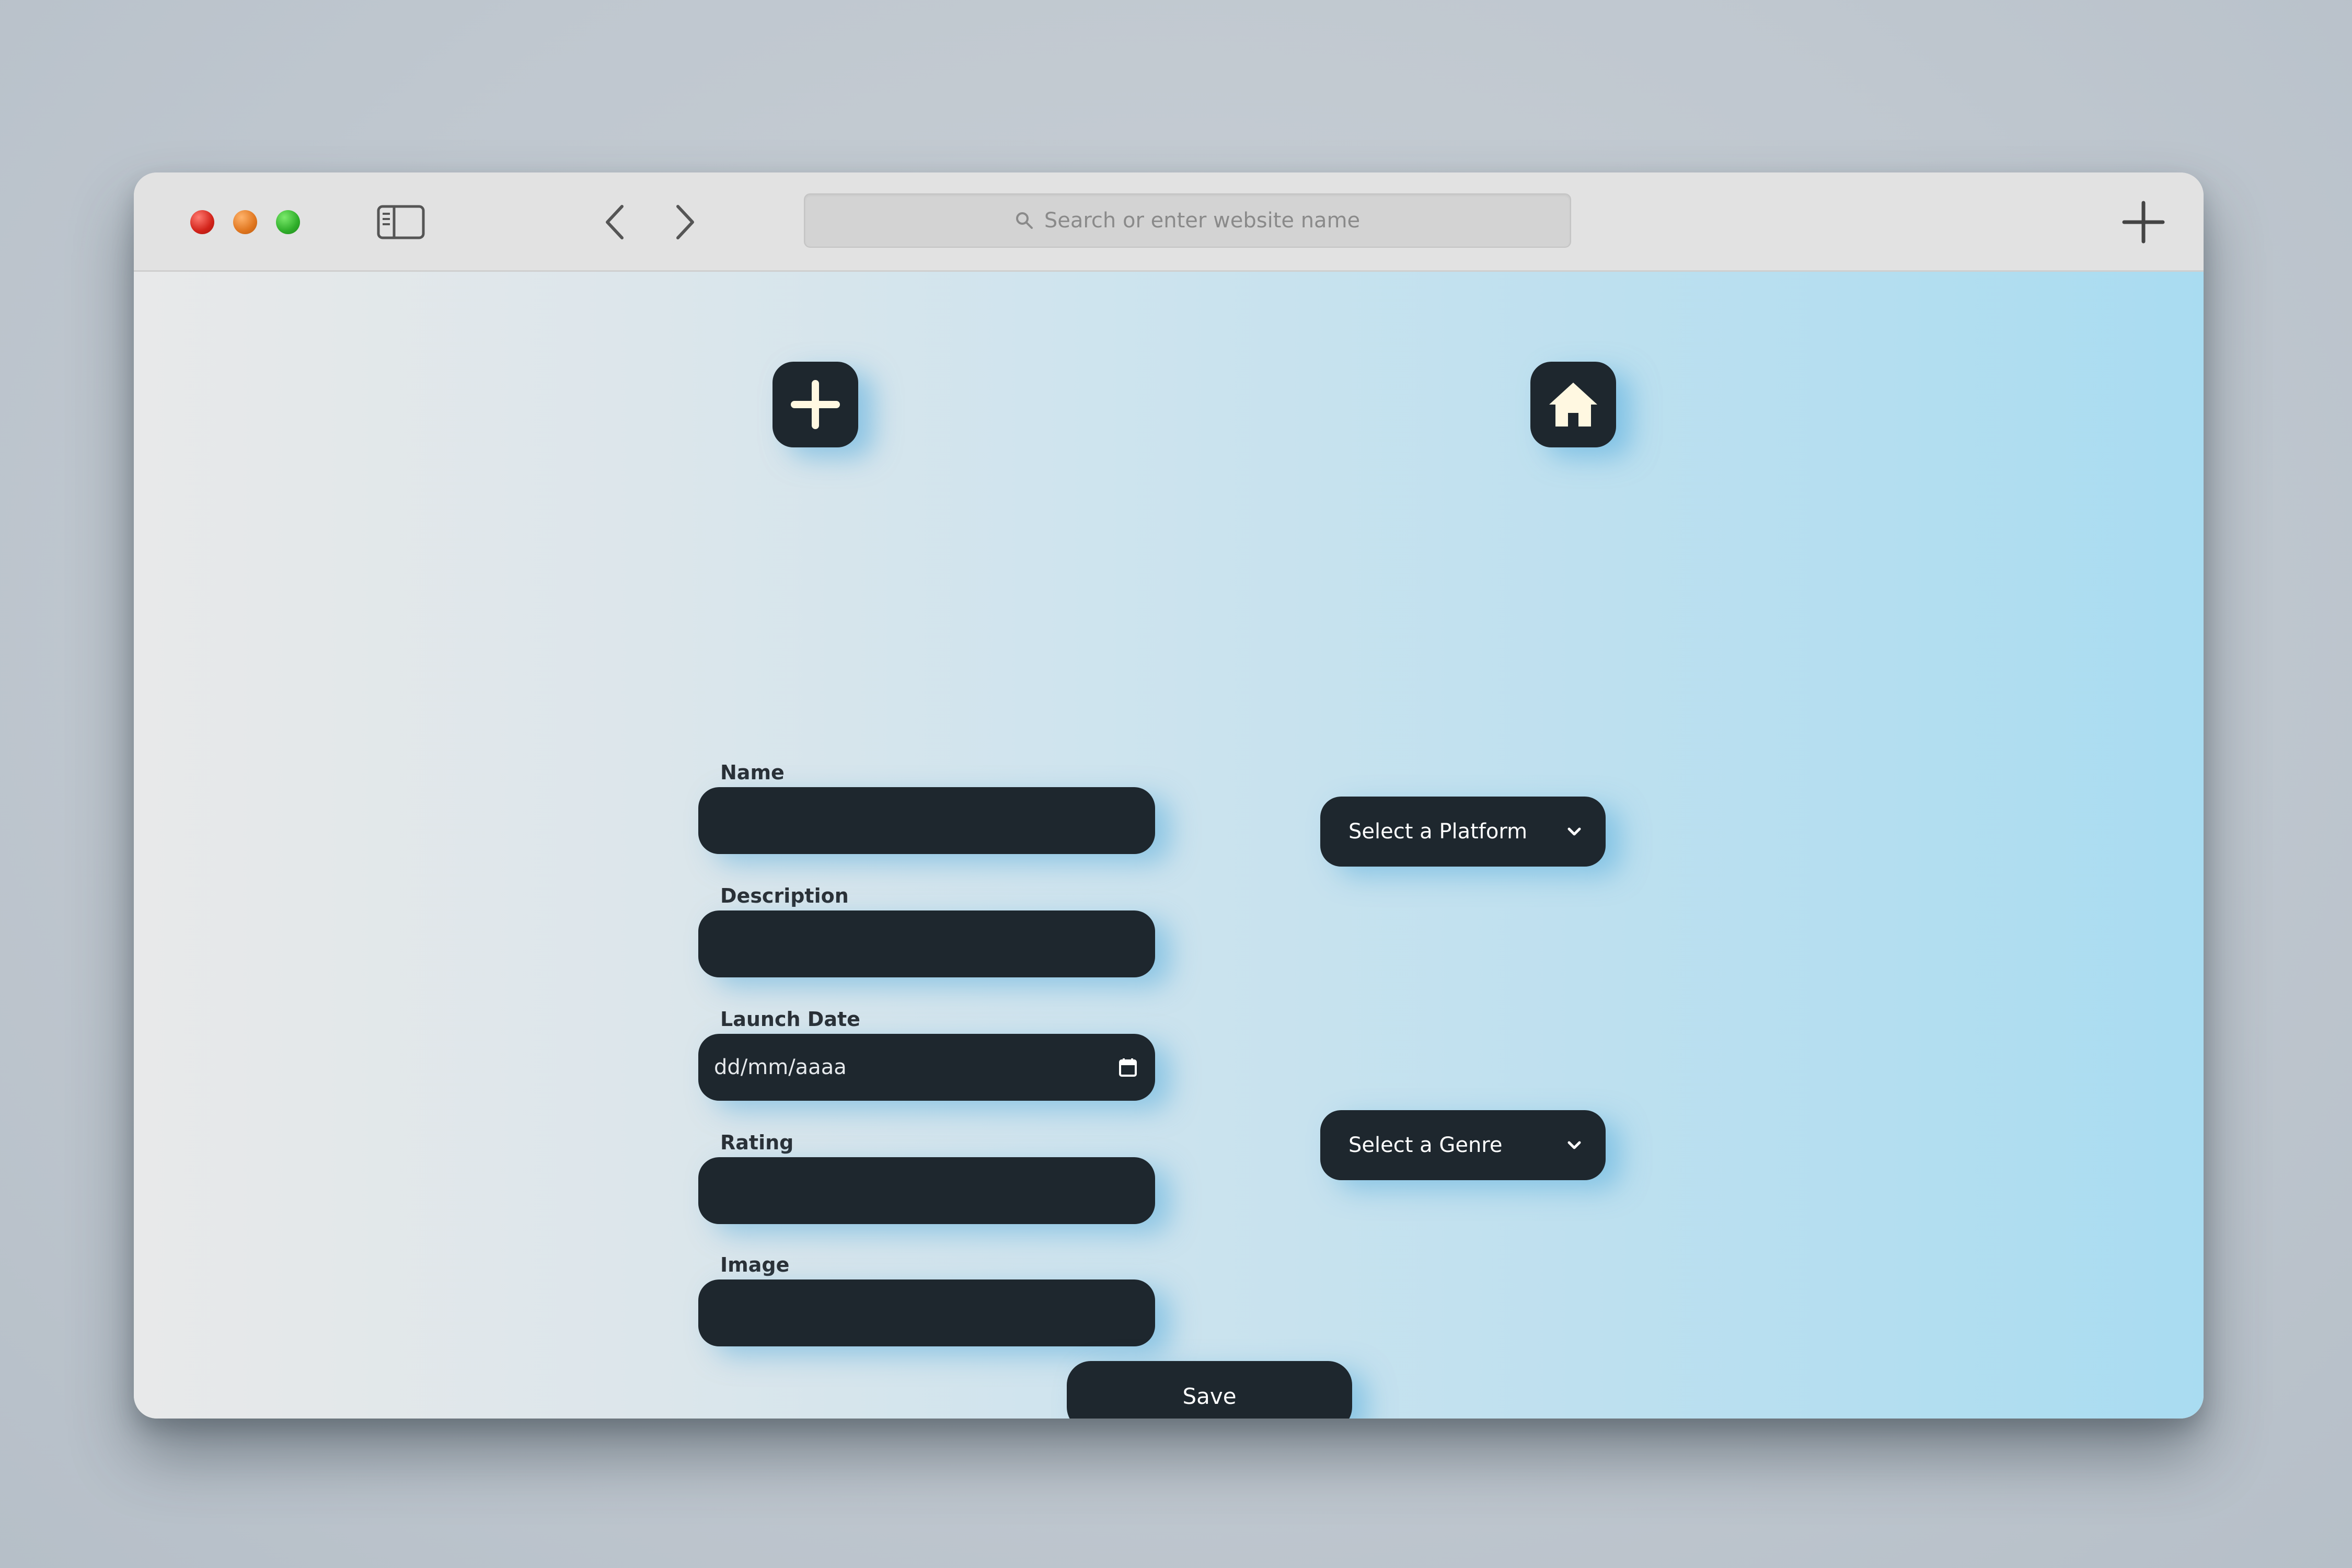 This screenshot has height=1568, width=2352. I want to click on description-label: Description, so click(784, 895).